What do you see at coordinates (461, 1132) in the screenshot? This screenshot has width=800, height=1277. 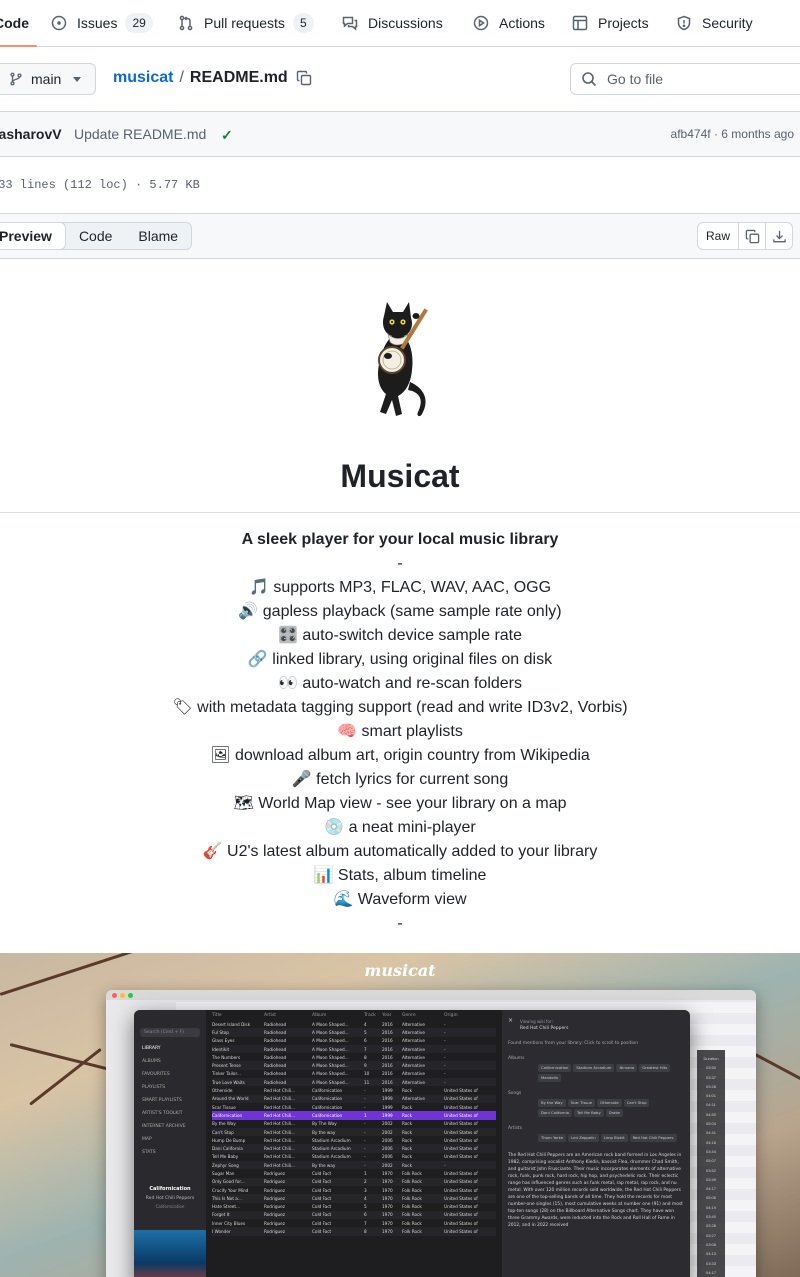 I see `track-cell: United States of` at bounding box center [461, 1132].